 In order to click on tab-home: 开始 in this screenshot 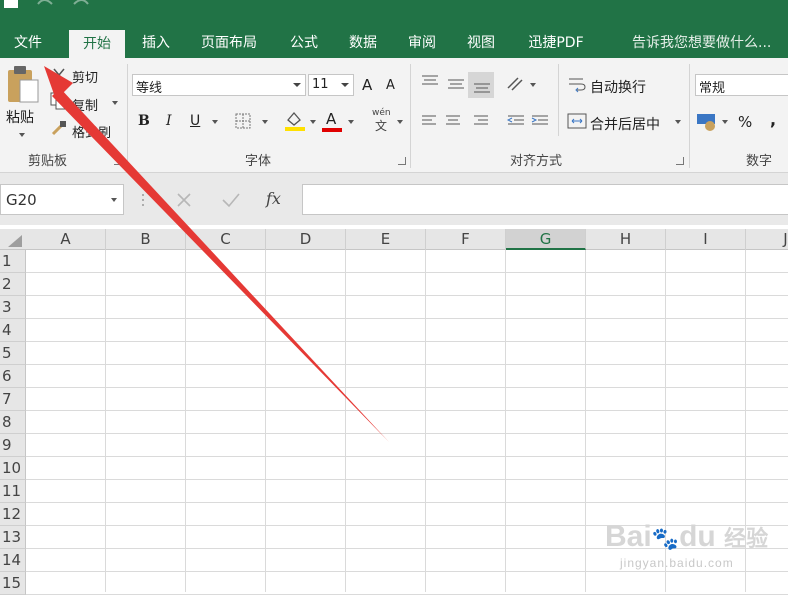, I will do `click(97, 44)`.